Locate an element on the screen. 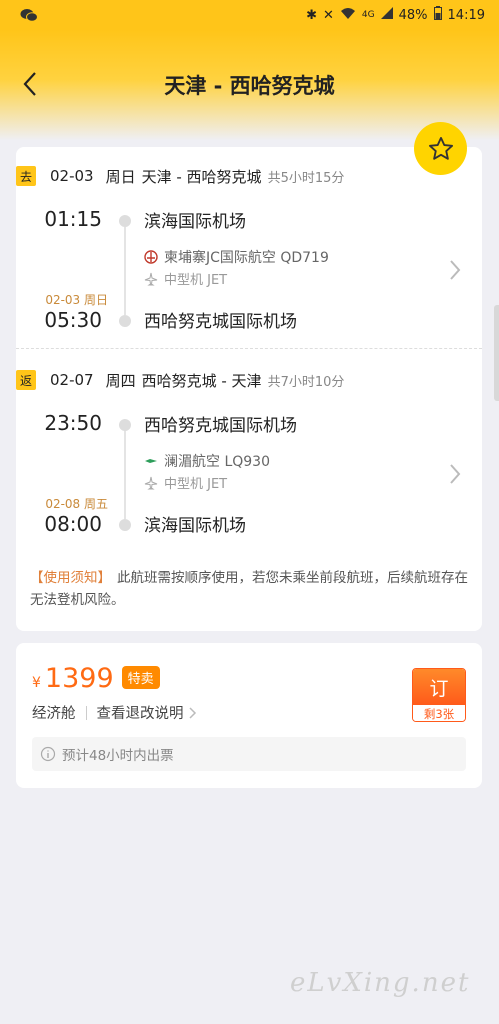  status-right: ✱ ✕ 4G 48% 14:19 is located at coordinates (395, 15).